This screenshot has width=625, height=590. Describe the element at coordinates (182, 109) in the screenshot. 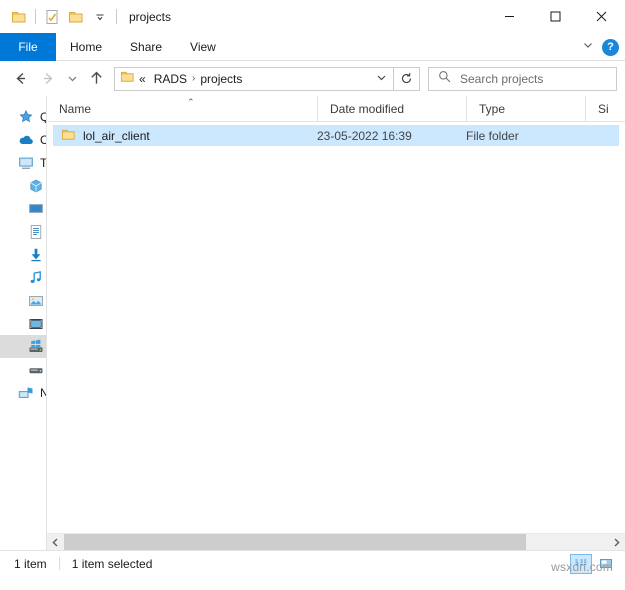

I see `column-header-name: Name ⌃` at that location.